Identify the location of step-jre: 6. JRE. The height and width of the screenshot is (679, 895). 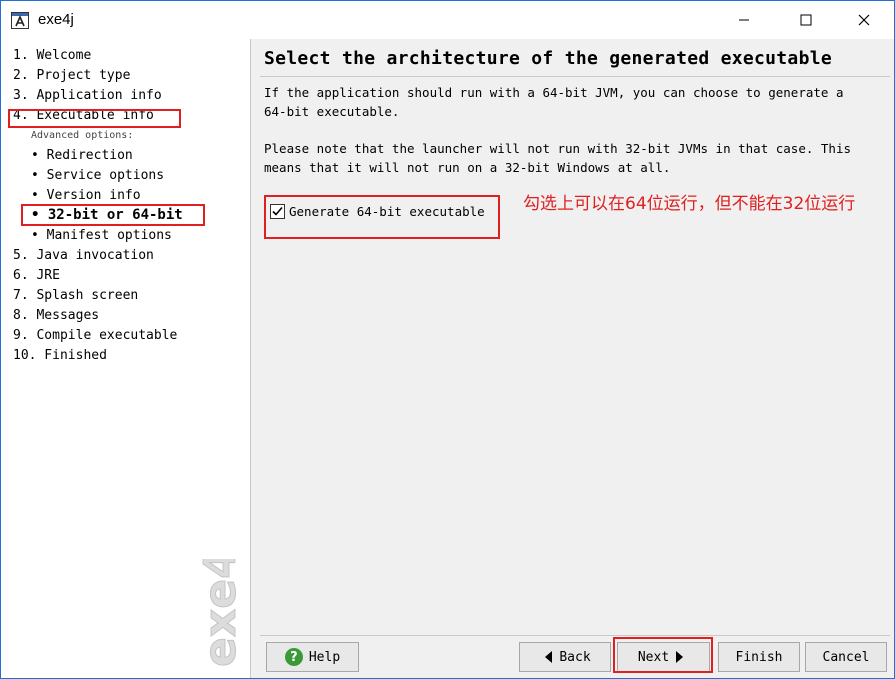
(36, 276).